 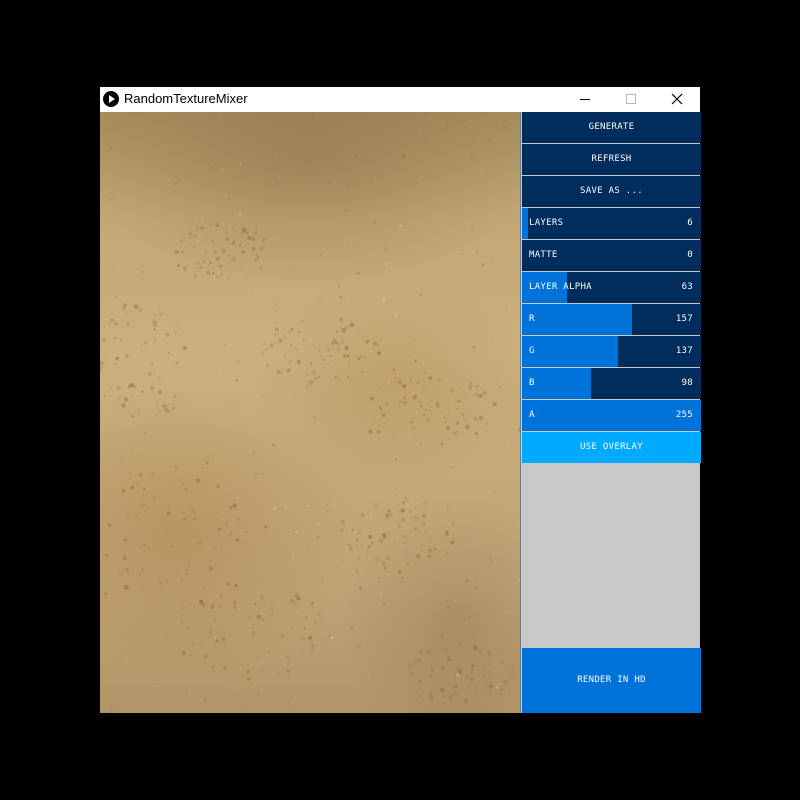 What do you see at coordinates (611, 351) in the screenshot?
I see `green-slider: G 137` at bounding box center [611, 351].